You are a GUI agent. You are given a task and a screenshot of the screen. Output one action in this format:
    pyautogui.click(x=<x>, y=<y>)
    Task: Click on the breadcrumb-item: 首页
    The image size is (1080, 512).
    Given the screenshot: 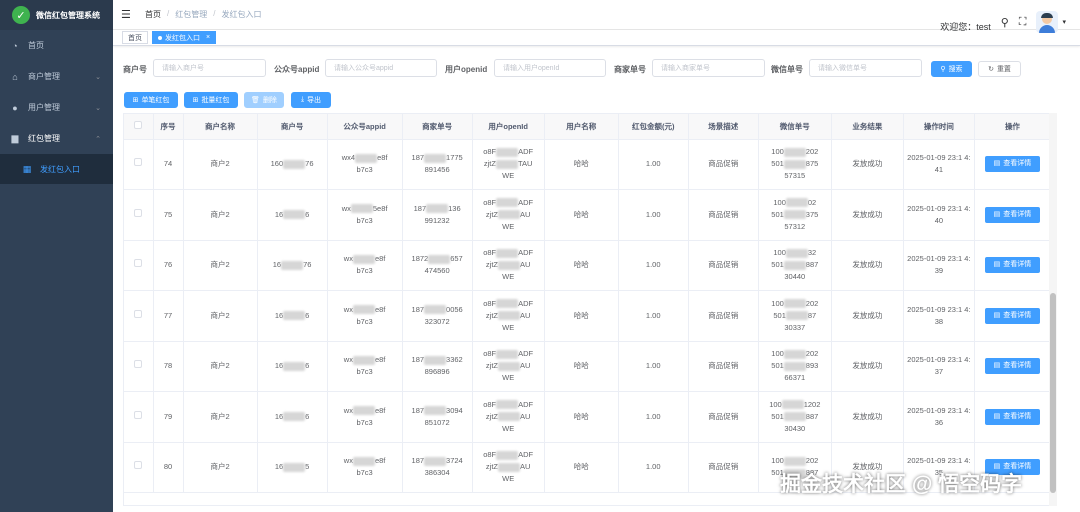 What is the action you would take?
    pyautogui.click(x=153, y=14)
    